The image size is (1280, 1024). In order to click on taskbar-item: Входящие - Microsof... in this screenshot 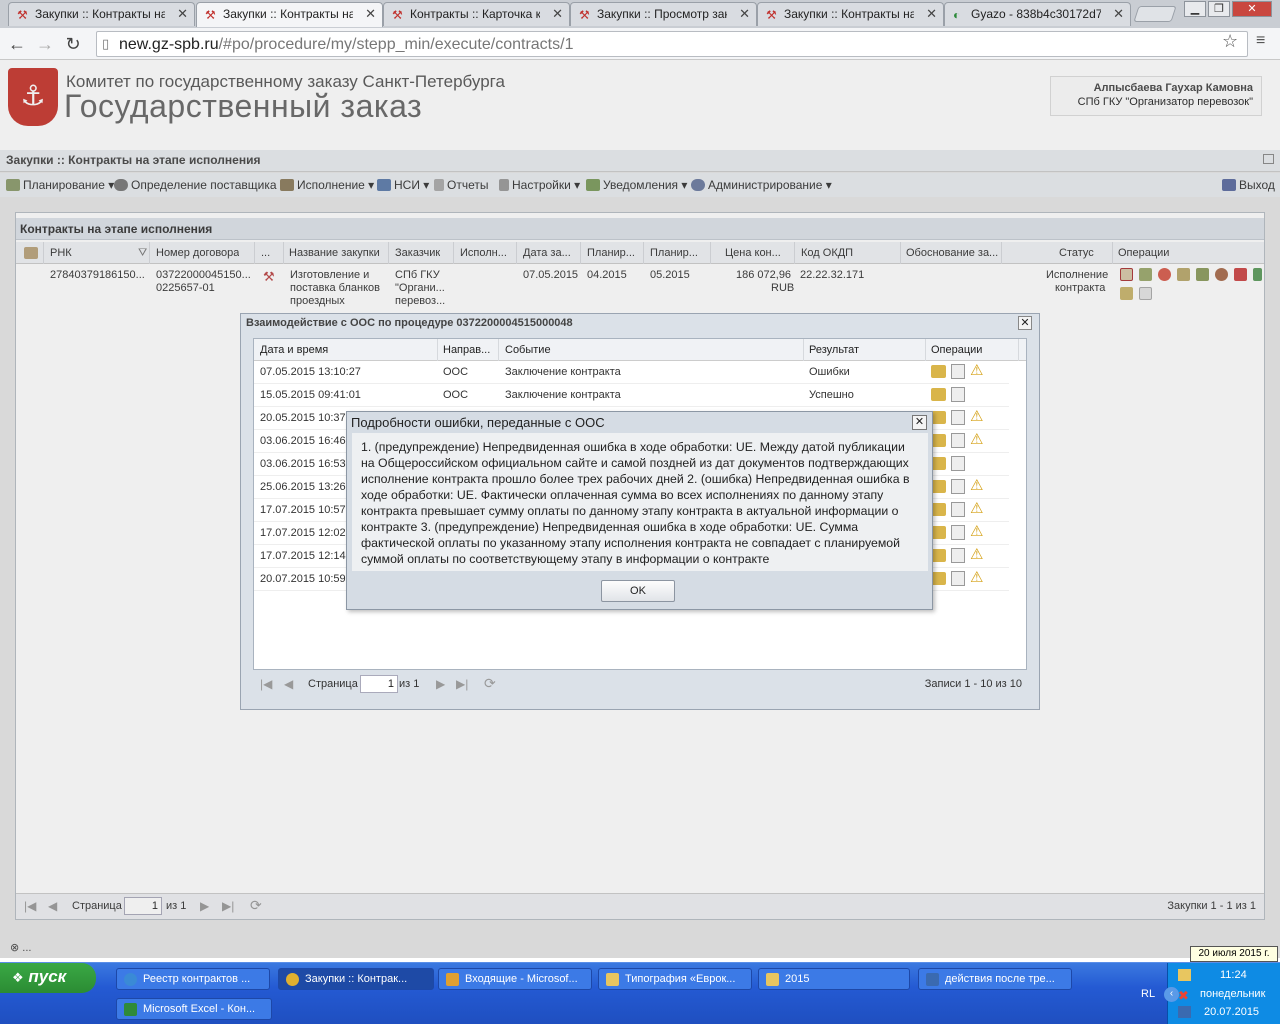, I will do `click(515, 979)`.